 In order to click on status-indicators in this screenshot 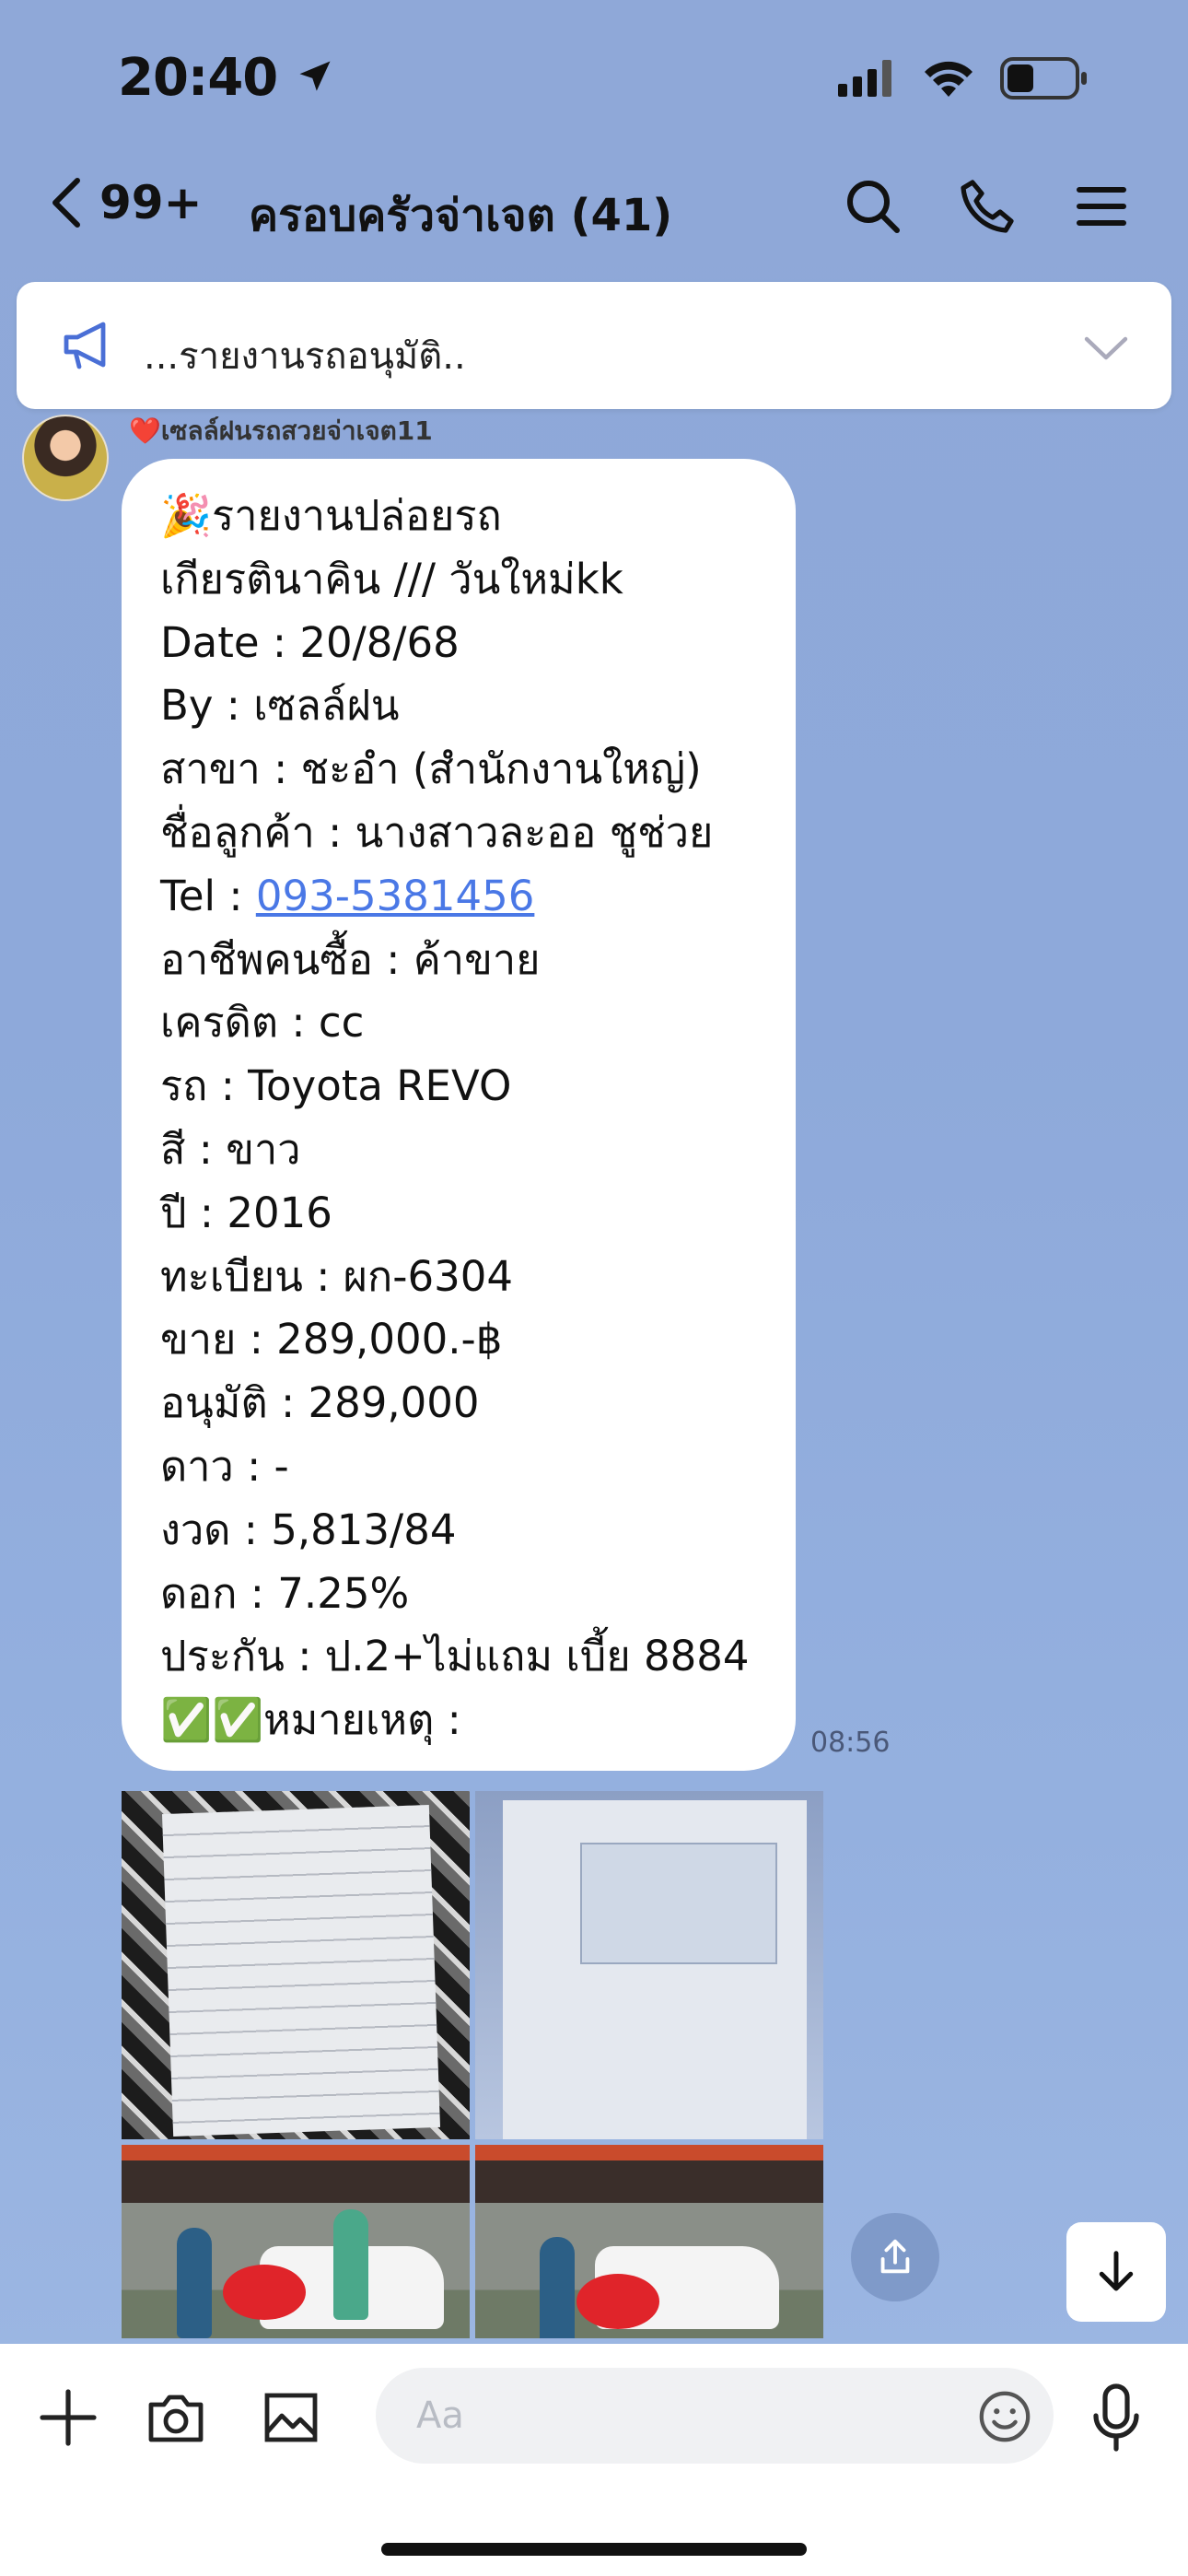, I will do `click(964, 78)`.